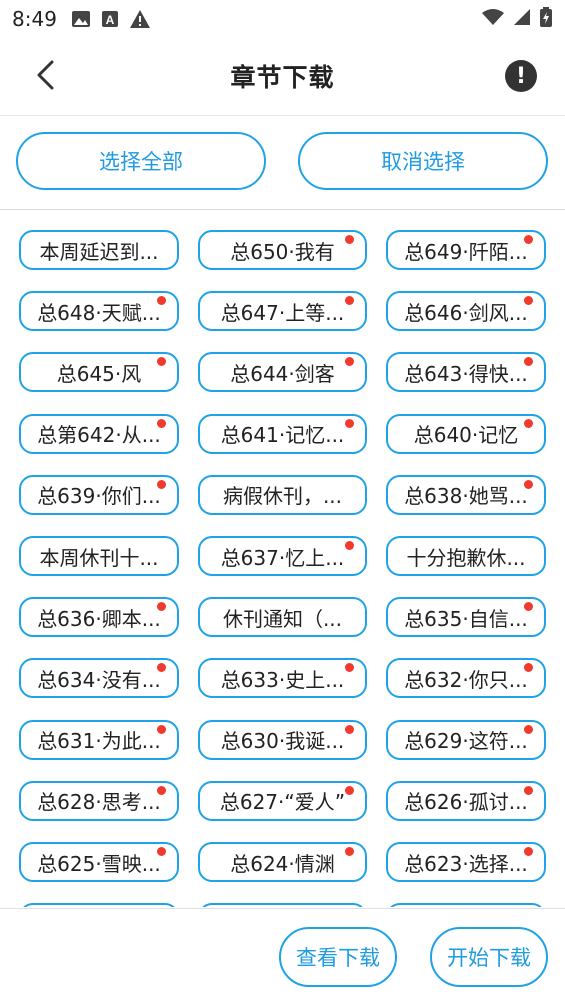  Describe the element at coordinates (493, 19) in the screenshot. I see `wifi-icon` at that location.